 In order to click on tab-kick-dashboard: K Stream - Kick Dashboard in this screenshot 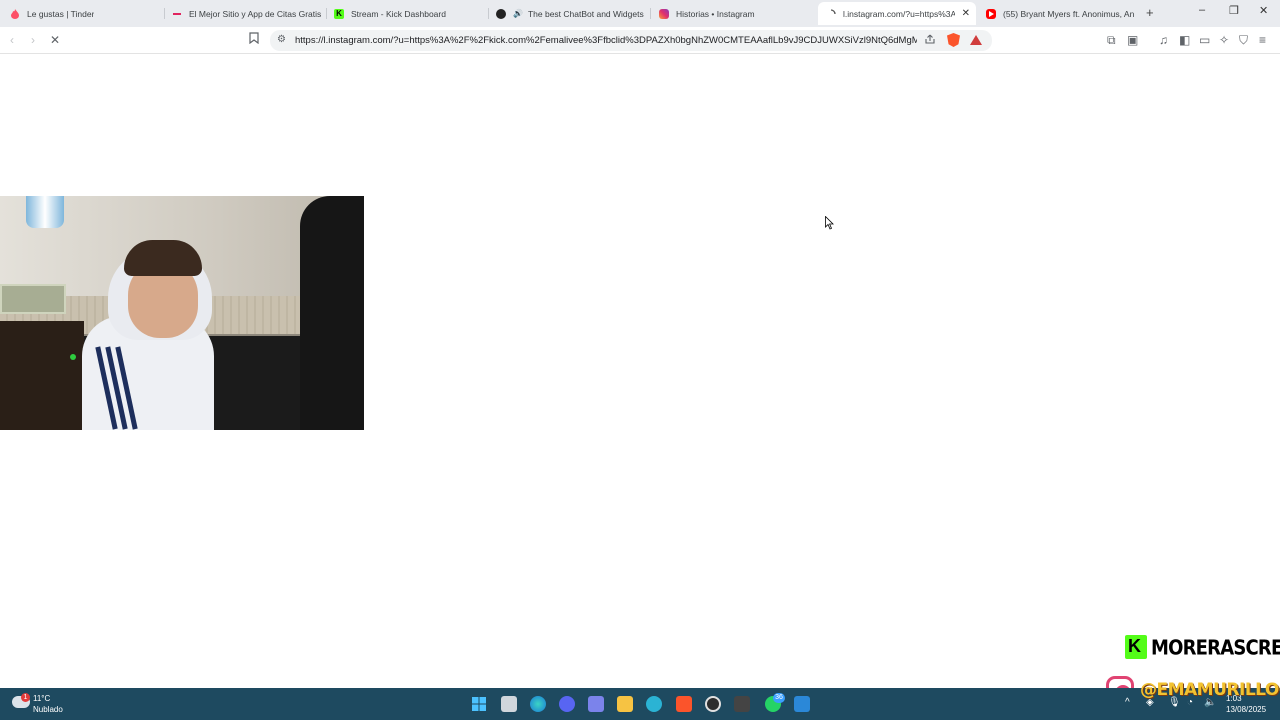, I will do `click(409, 13)`.